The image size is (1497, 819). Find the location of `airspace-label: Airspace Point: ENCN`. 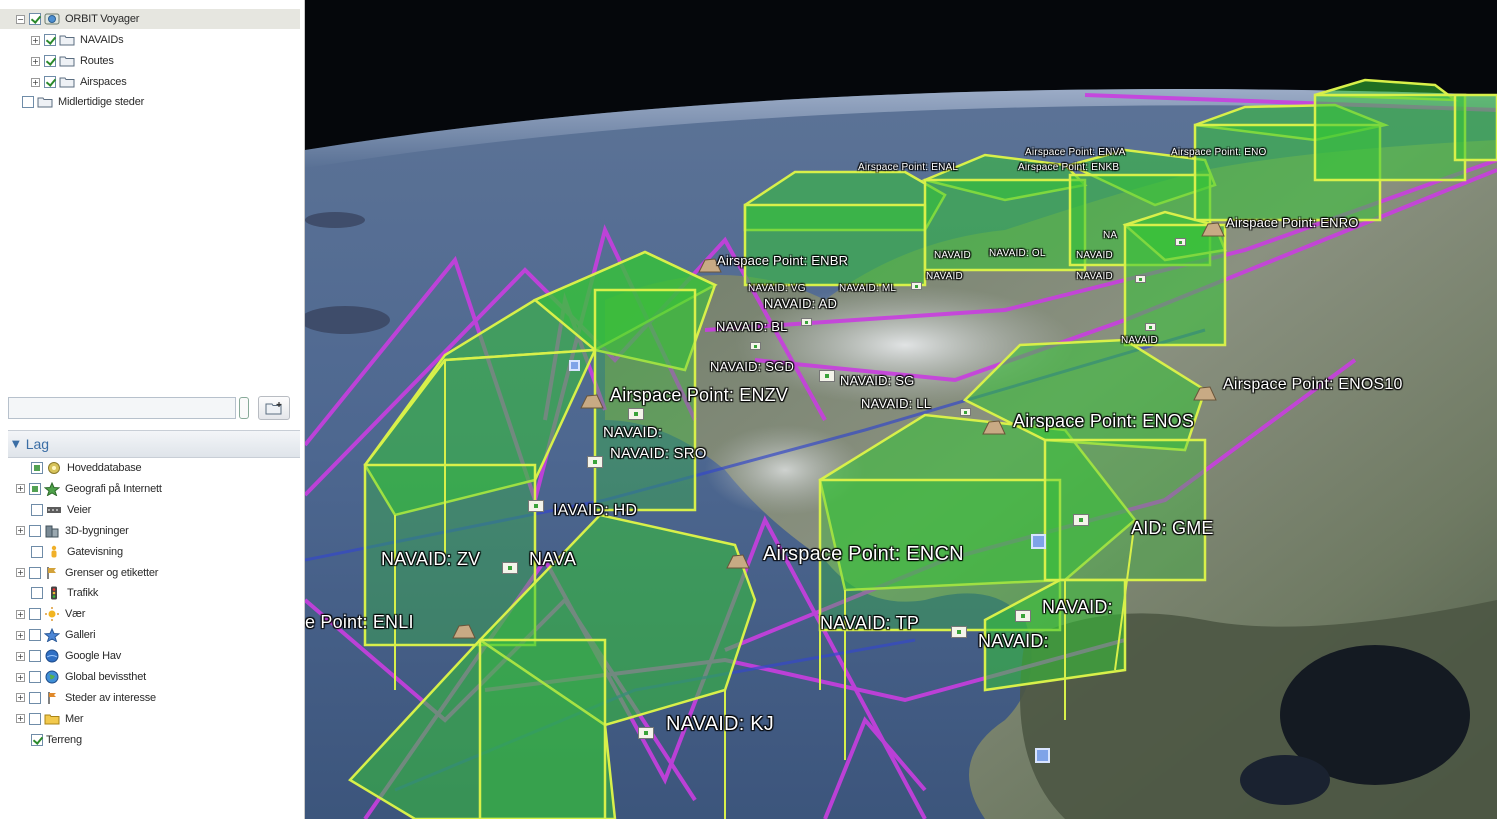

airspace-label: Airspace Point: ENCN is located at coordinates (863, 554).